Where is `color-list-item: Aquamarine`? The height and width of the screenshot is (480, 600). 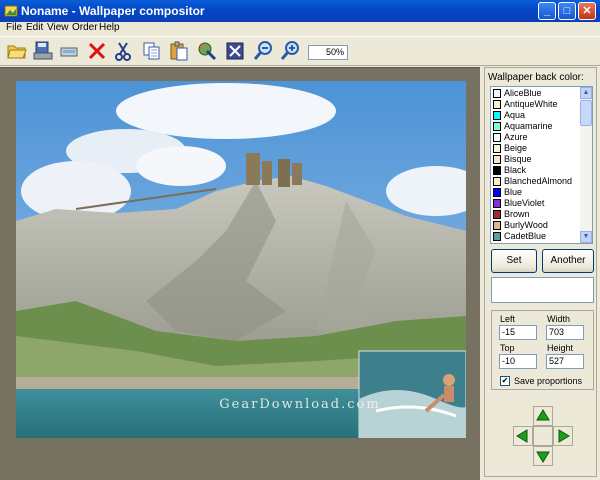 color-list-item: Aquamarine is located at coordinates (536, 126).